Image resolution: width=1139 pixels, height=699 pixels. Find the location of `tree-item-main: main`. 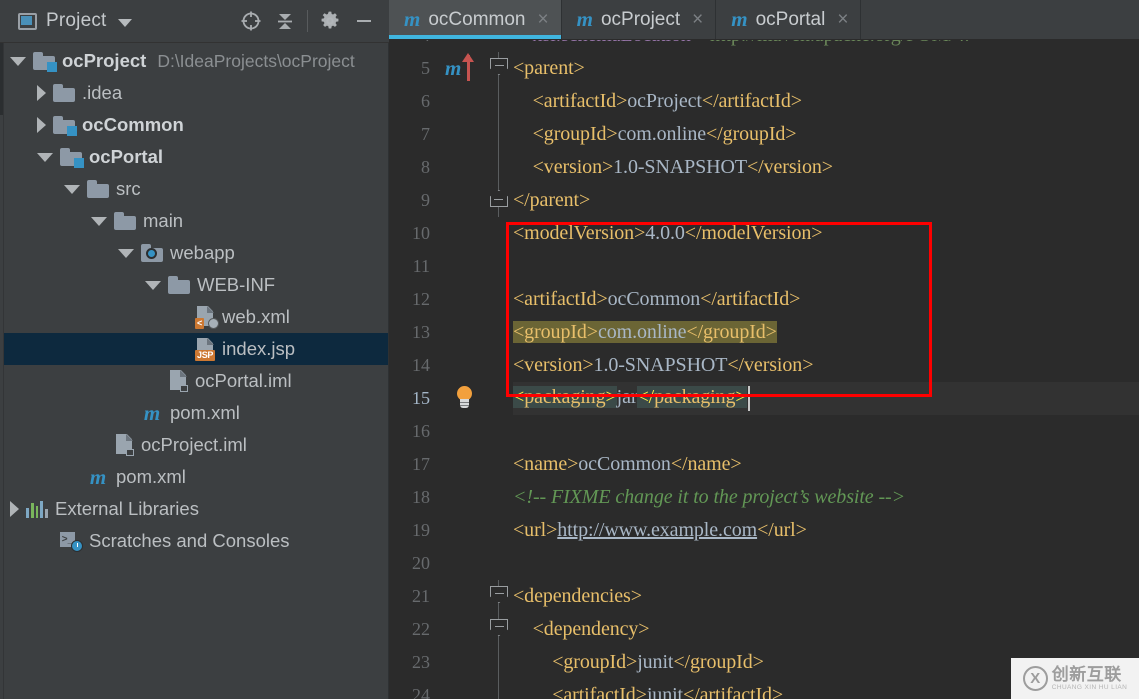

tree-item-main: main is located at coordinates (194, 221).